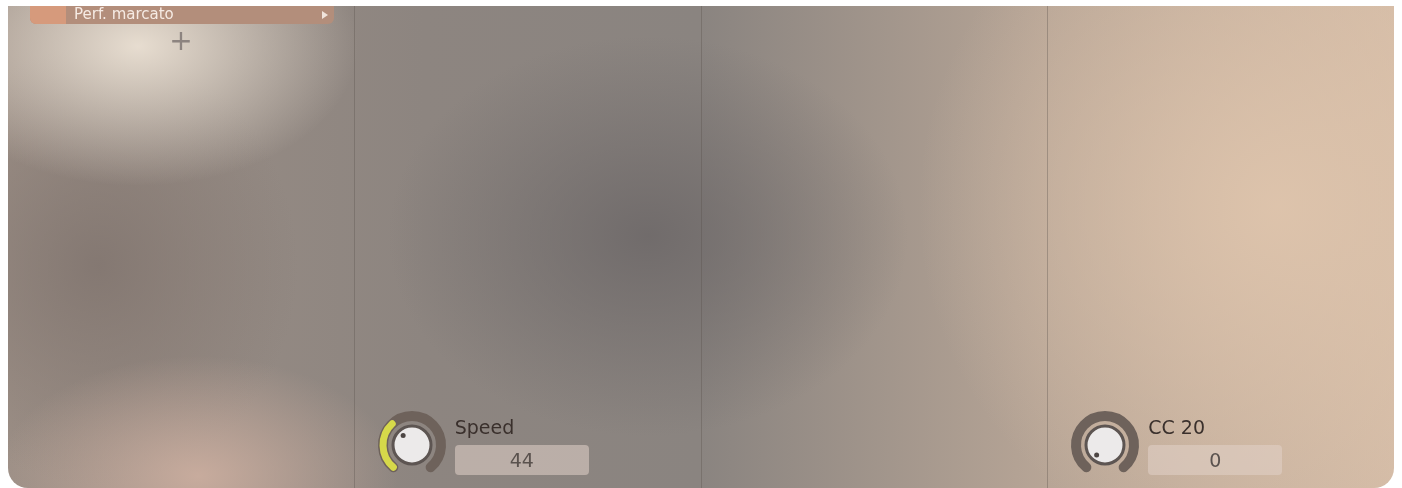  Describe the element at coordinates (1215, 460) in the screenshot. I see `value-field: 0` at that location.